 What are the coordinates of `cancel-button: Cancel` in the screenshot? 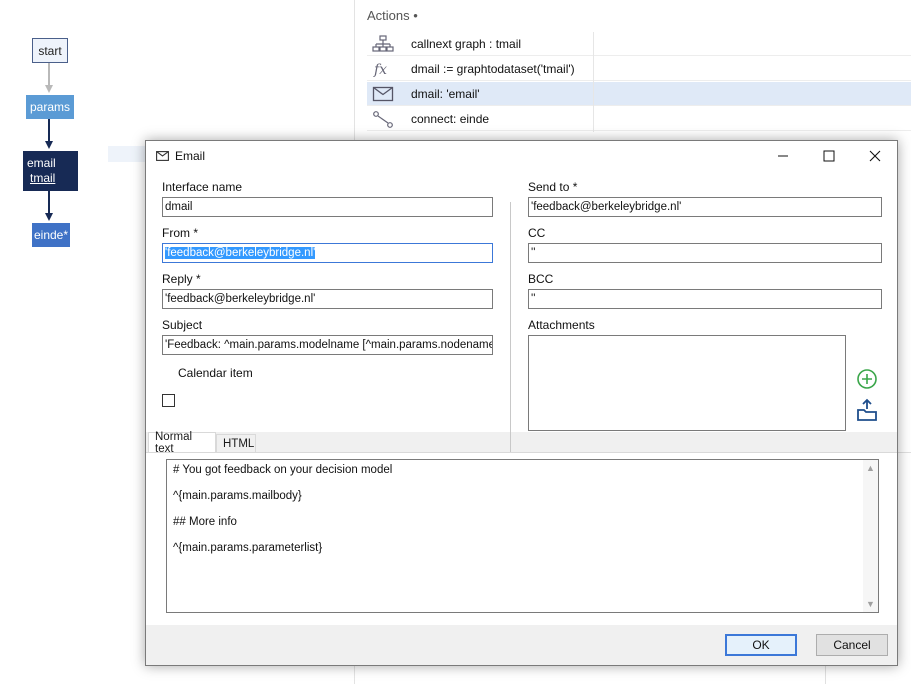 It's located at (852, 645).